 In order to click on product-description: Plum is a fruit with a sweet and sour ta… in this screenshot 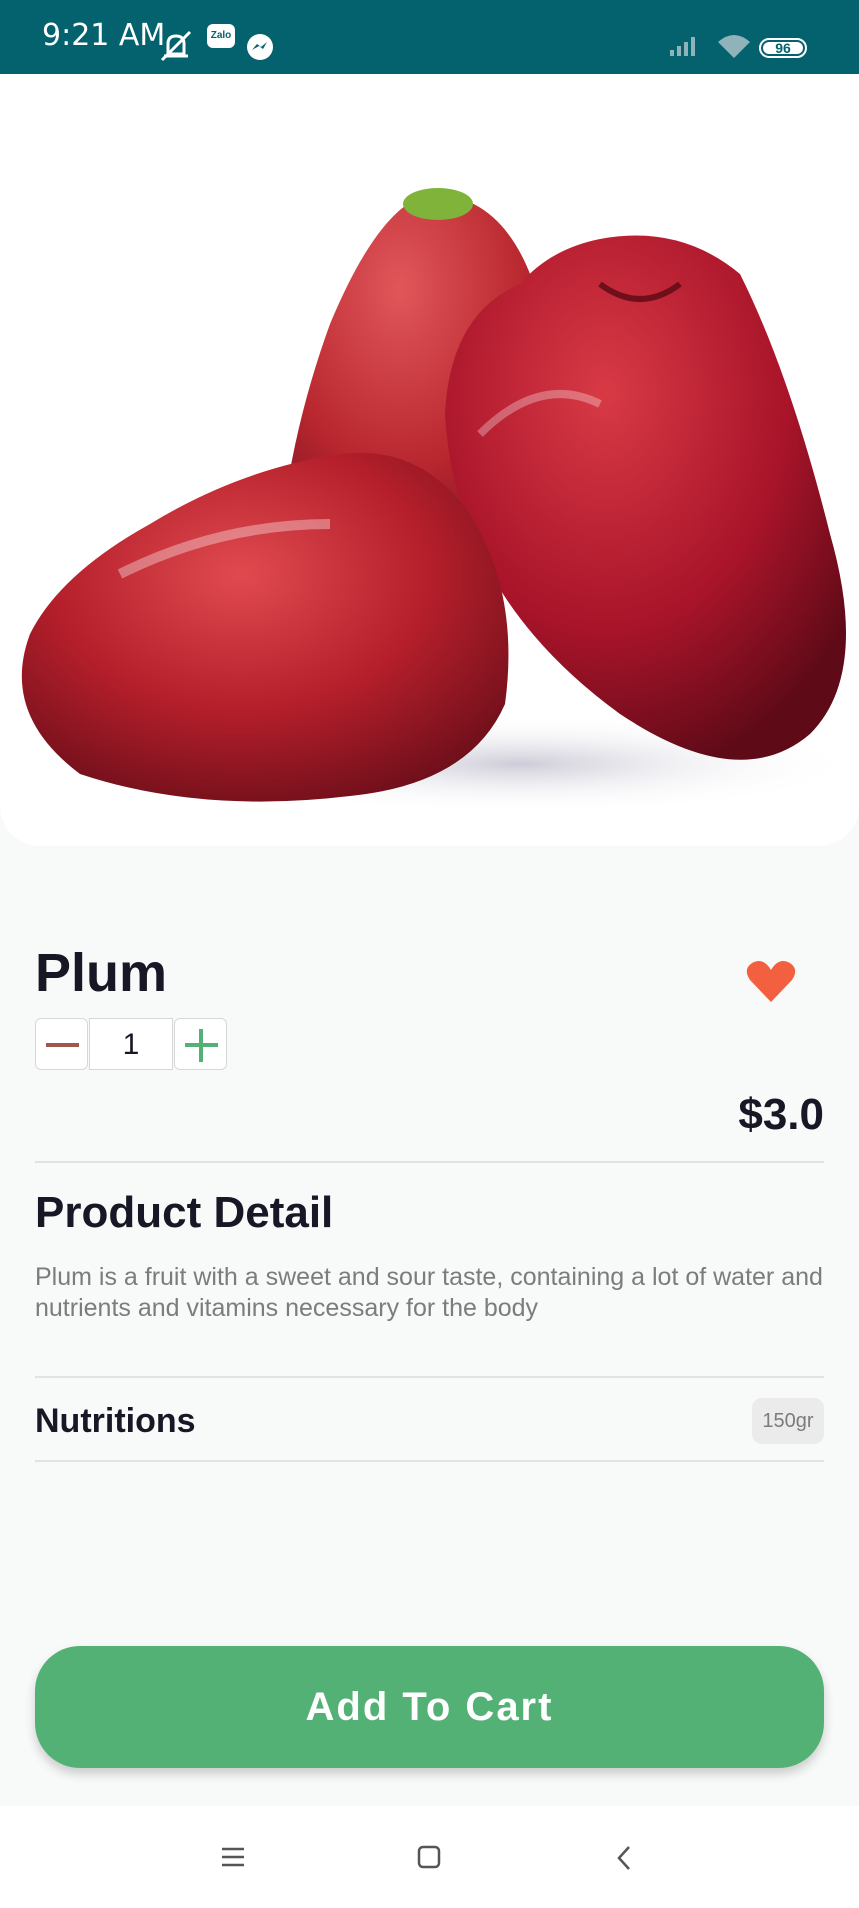, I will do `click(429, 1292)`.